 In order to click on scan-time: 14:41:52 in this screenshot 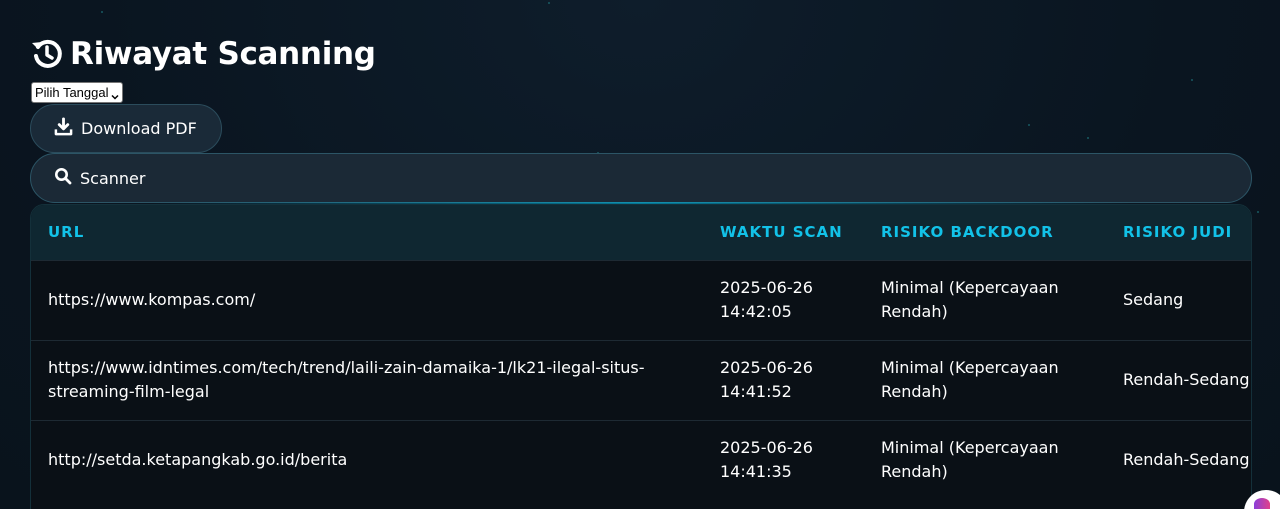, I will do `click(756, 391)`.